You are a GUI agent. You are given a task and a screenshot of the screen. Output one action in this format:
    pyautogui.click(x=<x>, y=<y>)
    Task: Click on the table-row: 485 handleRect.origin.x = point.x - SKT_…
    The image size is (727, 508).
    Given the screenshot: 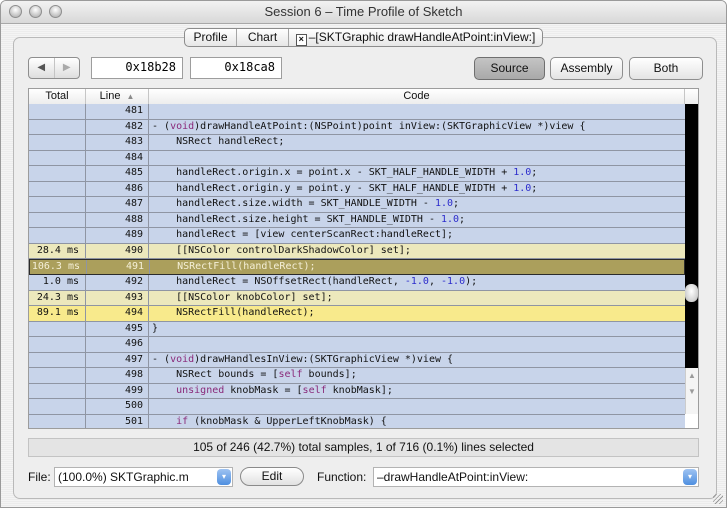 What is the action you would take?
    pyautogui.click(x=357, y=174)
    